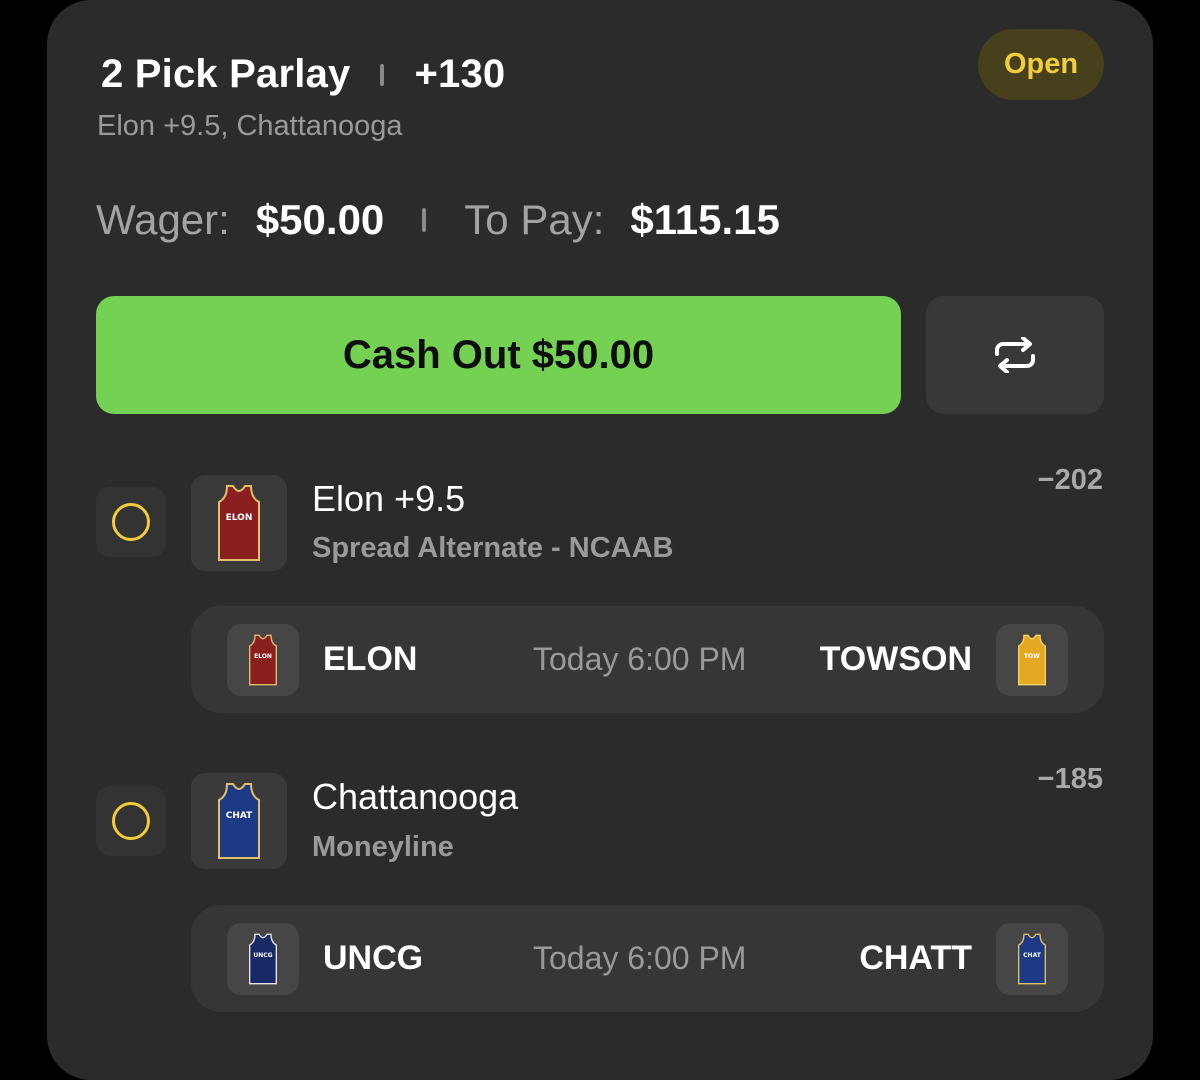  Describe the element at coordinates (1070, 779) in the screenshot. I see `pick-odds: −185` at that location.